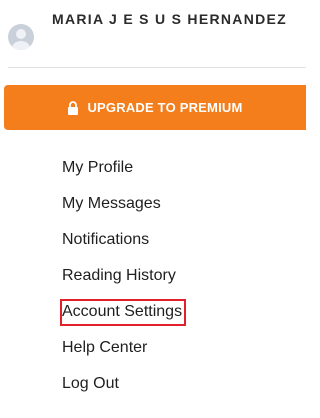  Describe the element at coordinates (157, 67) in the screenshot. I see `divider` at that location.